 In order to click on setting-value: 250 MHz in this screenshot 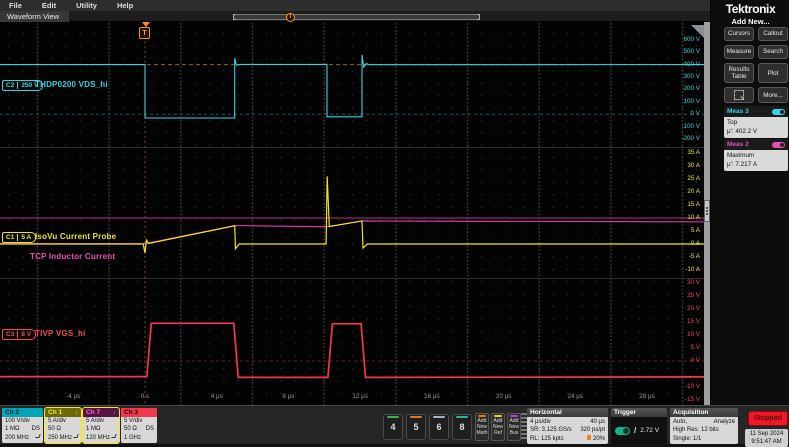, I will do `click(60, 437)`.